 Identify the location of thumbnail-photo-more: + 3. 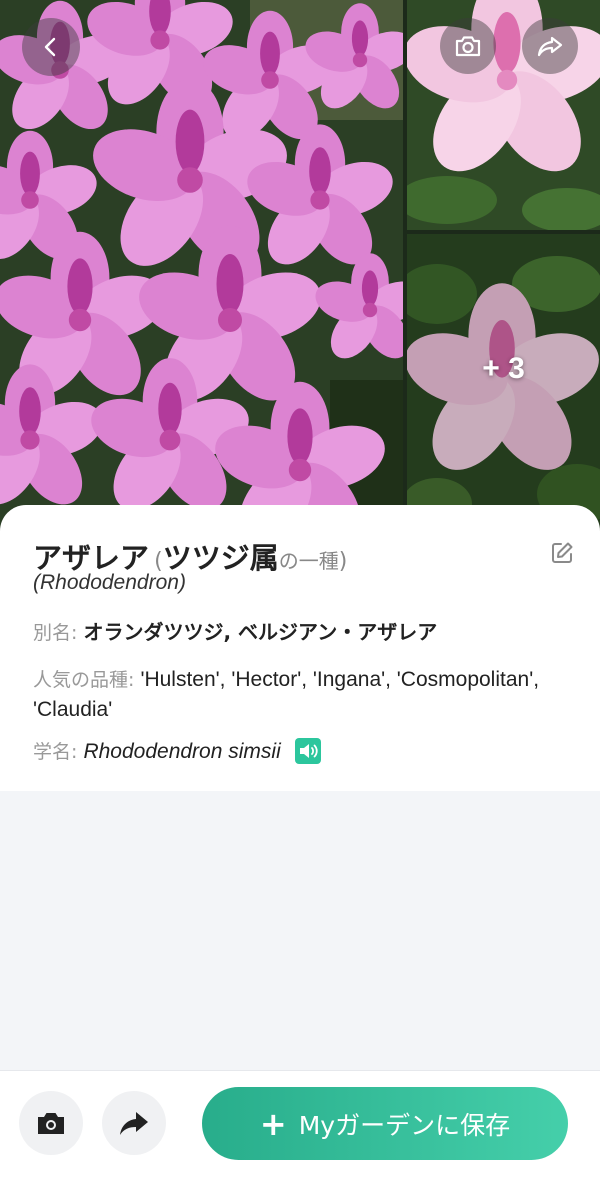
(503, 387).